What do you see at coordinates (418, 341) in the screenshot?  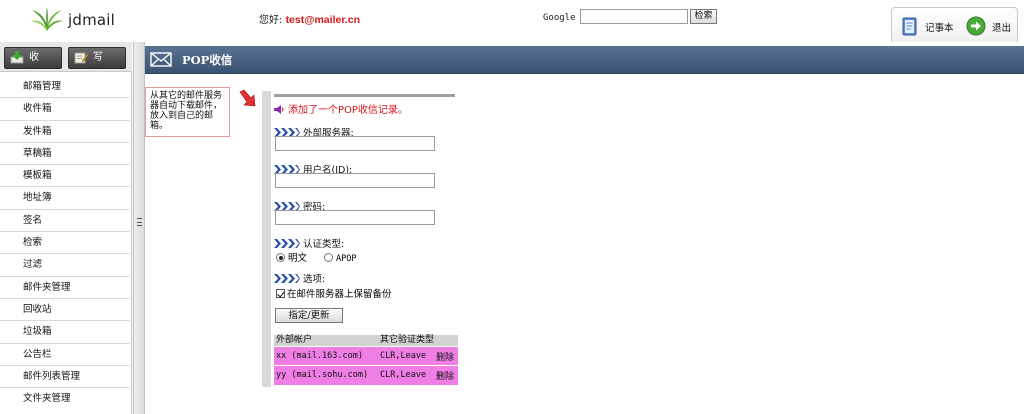 I see `column-header-auth-type: 其它验证类型` at bounding box center [418, 341].